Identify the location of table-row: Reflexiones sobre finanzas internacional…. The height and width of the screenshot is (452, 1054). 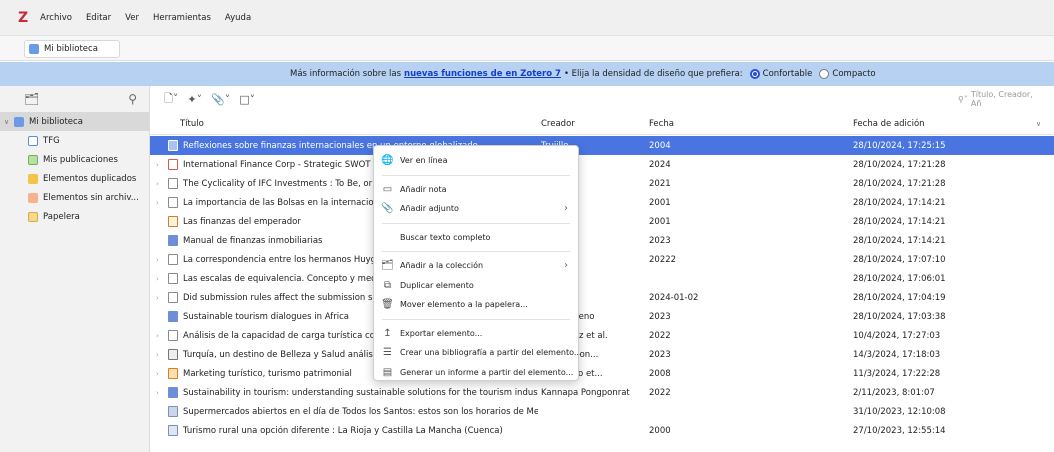
(602, 145).